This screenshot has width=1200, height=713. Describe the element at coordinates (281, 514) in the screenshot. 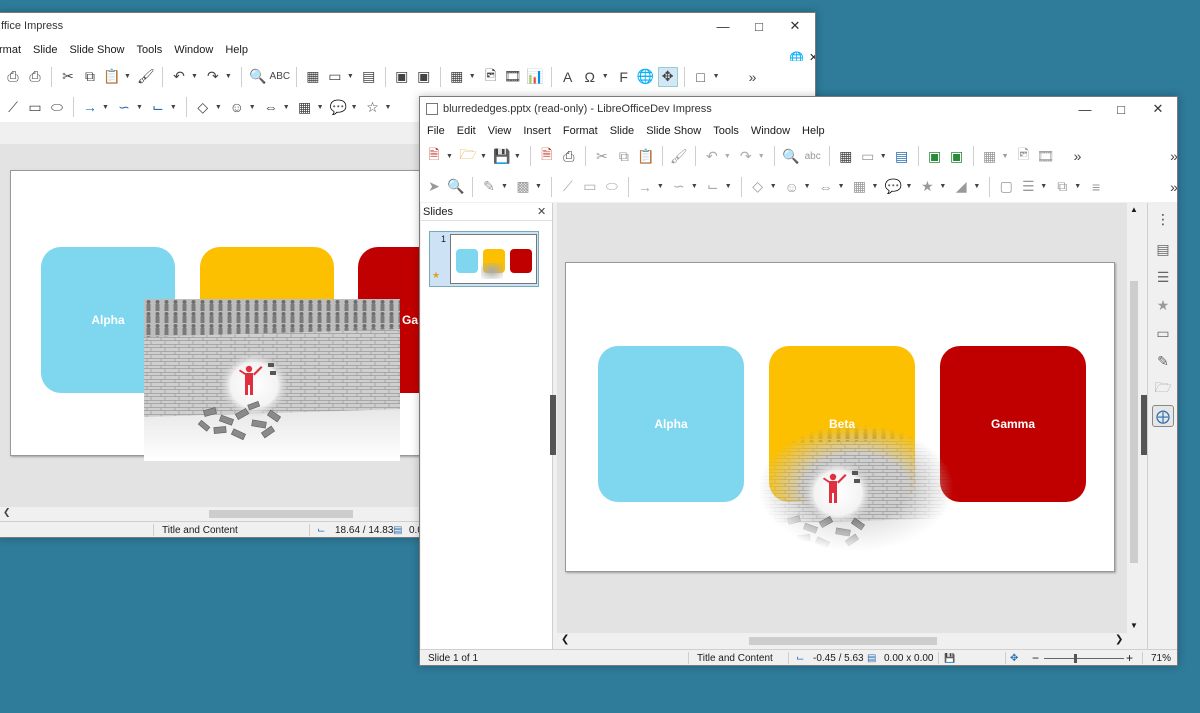

I see `back-scroll-thumb` at that location.